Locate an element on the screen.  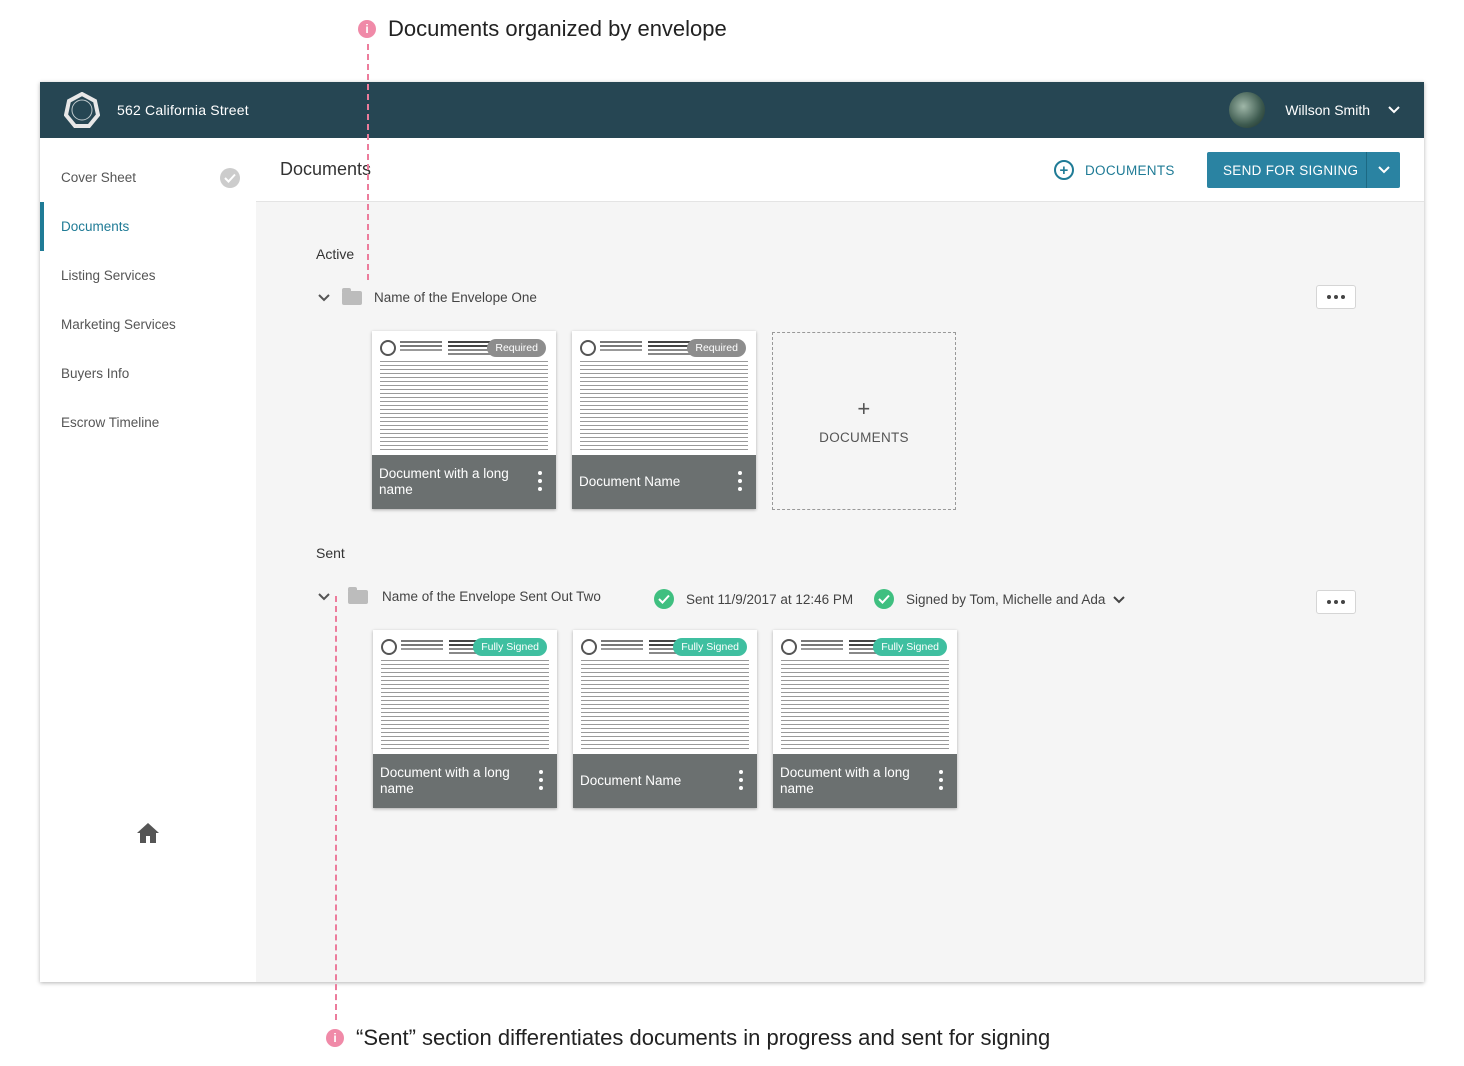
add-documents-label: DOCUMENTS is located at coordinates (1130, 170).